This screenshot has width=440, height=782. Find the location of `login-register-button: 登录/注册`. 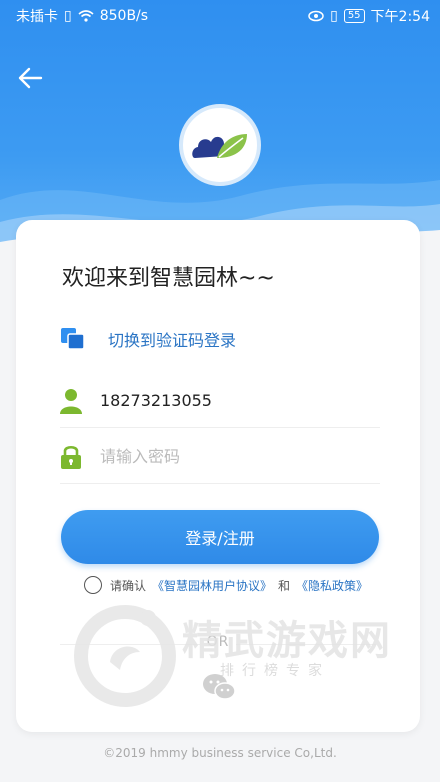

login-register-button: 登录/注册 is located at coordinates (220, 537).